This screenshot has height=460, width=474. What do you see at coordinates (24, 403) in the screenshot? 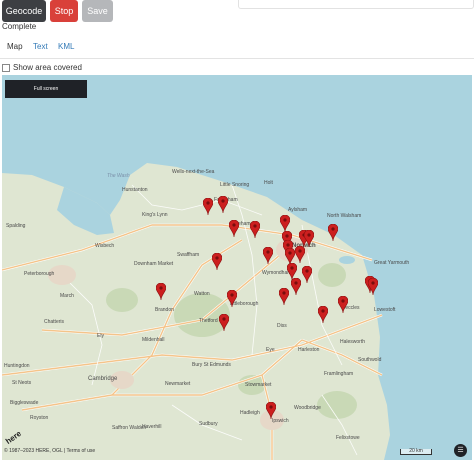
I see `map-label: Biggleswade` at bounding box center [24, 403].